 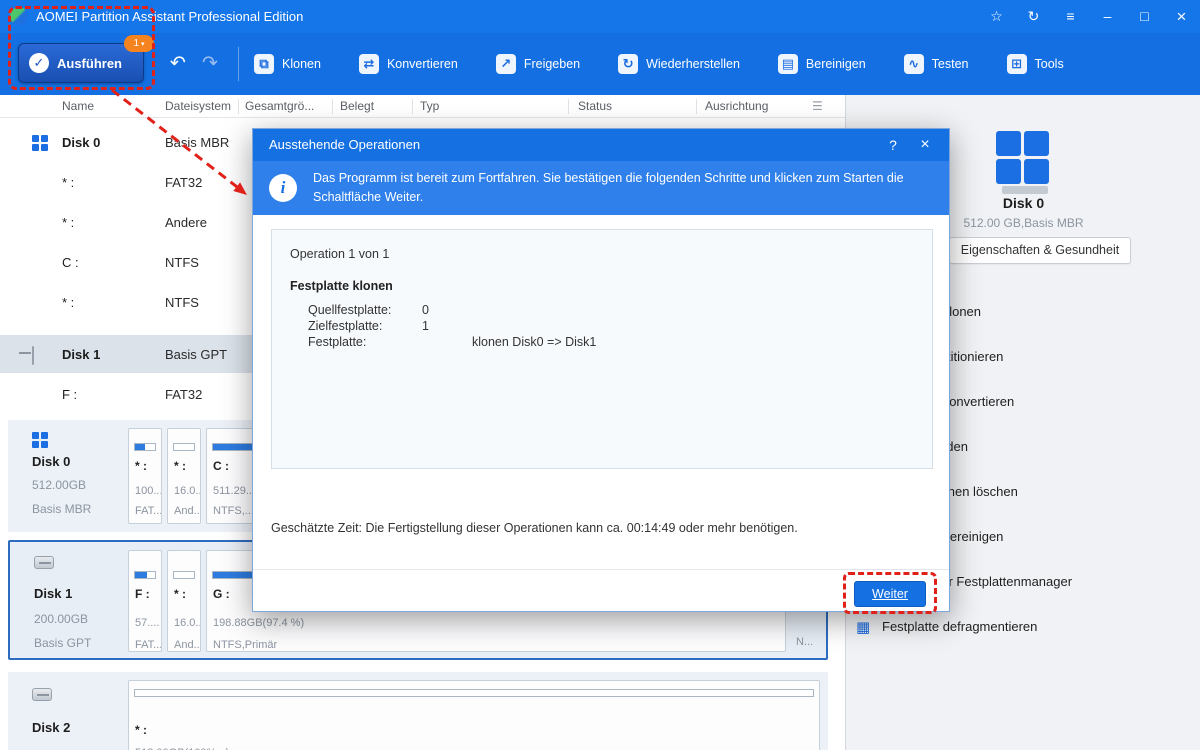 I want to click on col-status: Status, so click(x=595, y=106).